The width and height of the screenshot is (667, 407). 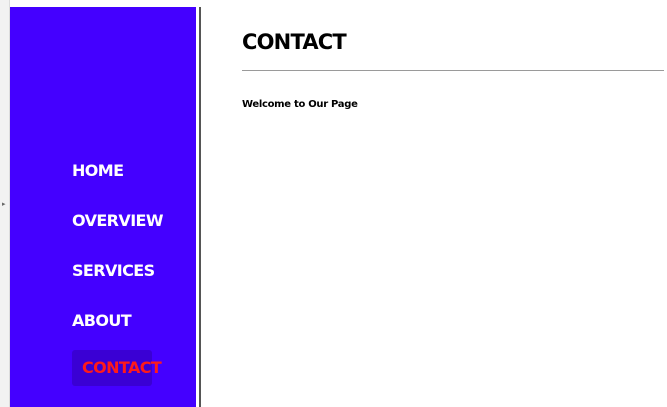 What do you see at coordinates (300, 104) in the screenshot?
I see `welcome-text: Welcome to Our Page` at bounding box center [300, 104].